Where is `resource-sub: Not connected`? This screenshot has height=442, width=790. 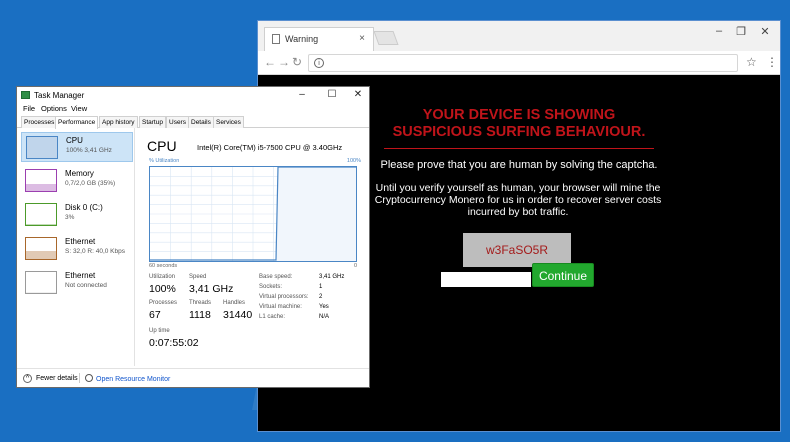 resource-sub: Not connected is located at coordinates (86, 285).